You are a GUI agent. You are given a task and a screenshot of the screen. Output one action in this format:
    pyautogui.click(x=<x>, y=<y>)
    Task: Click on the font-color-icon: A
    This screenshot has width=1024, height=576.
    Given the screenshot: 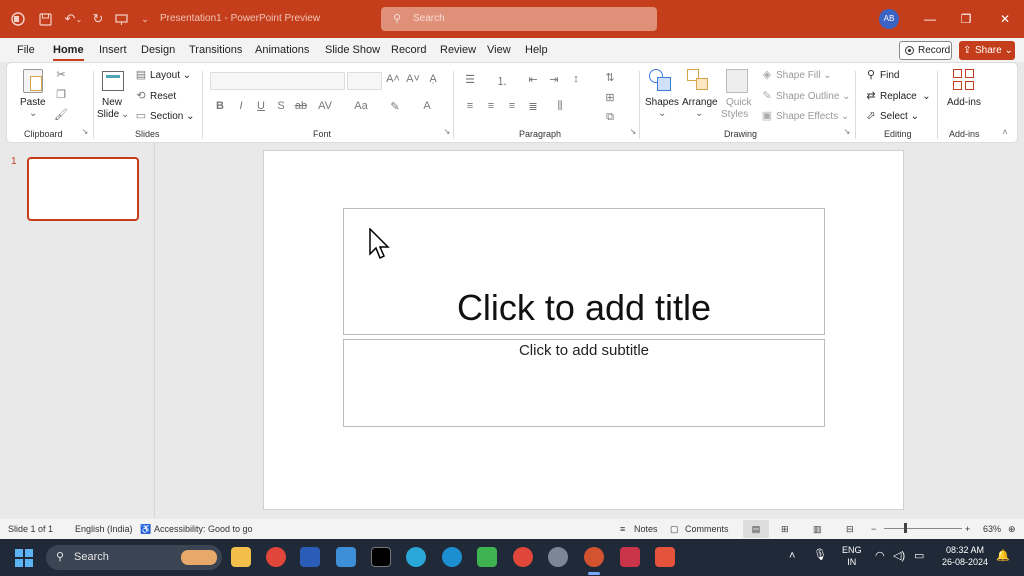 What is the action you would take?
    pyautogui.click(x=427, y=106)
    